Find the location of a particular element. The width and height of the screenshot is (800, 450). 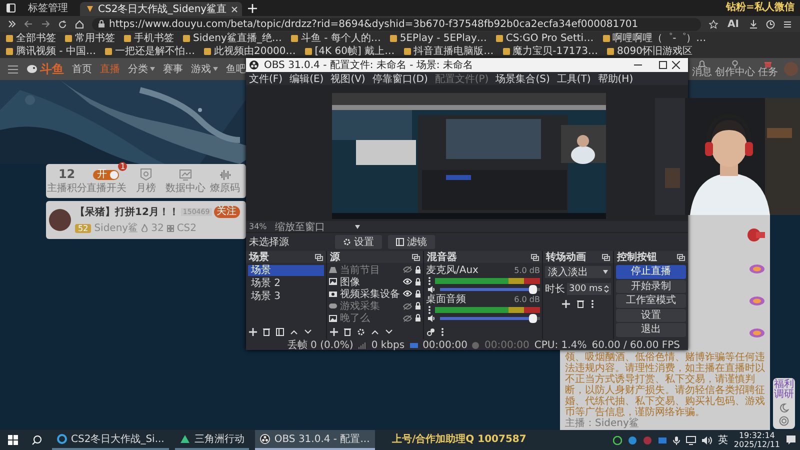

url-field: https://www.douyu.com/beta/topic/drdzz?rid=8694&dyshid=3b670-f37548fb92b0ca2ecfa34ef000081701 is located at coordinates (396, 24).